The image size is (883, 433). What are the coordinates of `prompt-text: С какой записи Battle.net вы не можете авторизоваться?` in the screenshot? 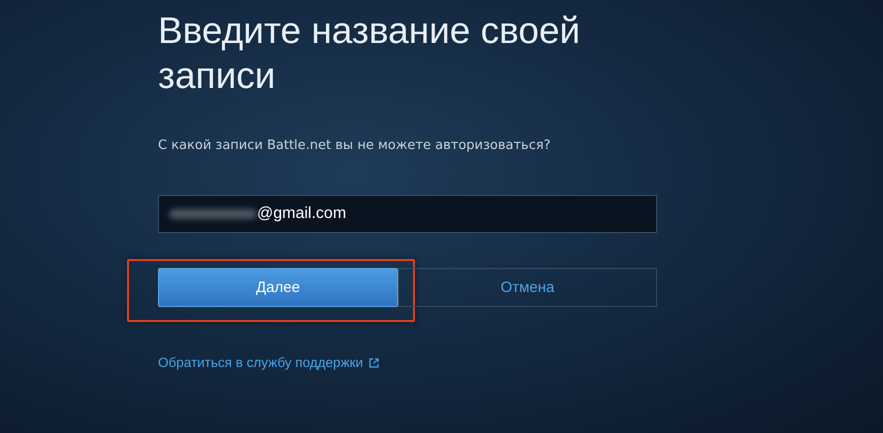 It's located at (355, 145).